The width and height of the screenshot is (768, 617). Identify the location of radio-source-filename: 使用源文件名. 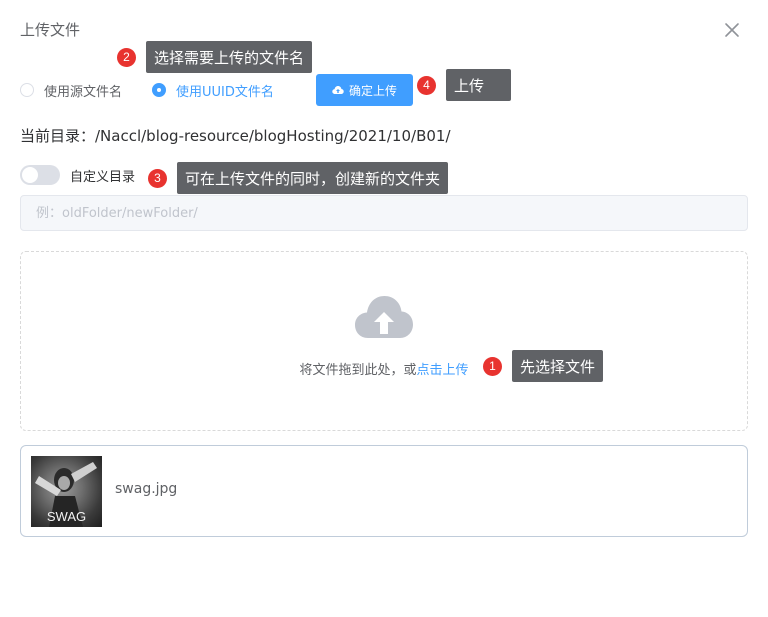
(71, 90).